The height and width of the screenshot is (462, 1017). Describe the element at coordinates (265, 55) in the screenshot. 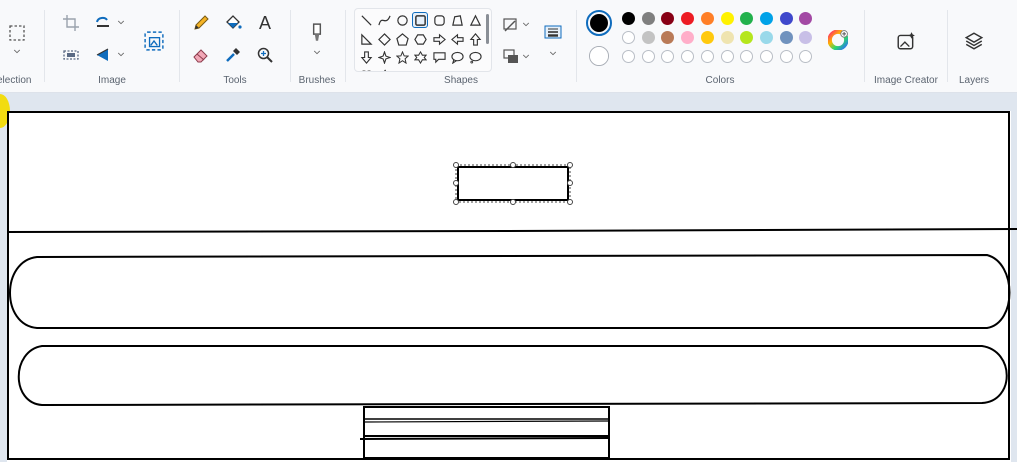

I see `magnifier-button` at that location.